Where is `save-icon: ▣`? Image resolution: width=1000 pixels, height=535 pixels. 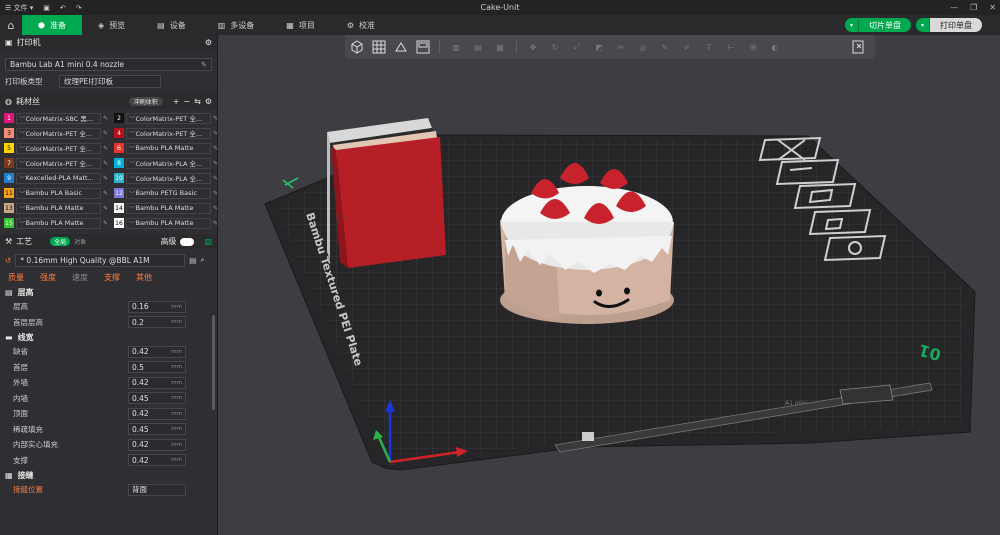
save-icon: ▣ is located at coordinates (46, 7).